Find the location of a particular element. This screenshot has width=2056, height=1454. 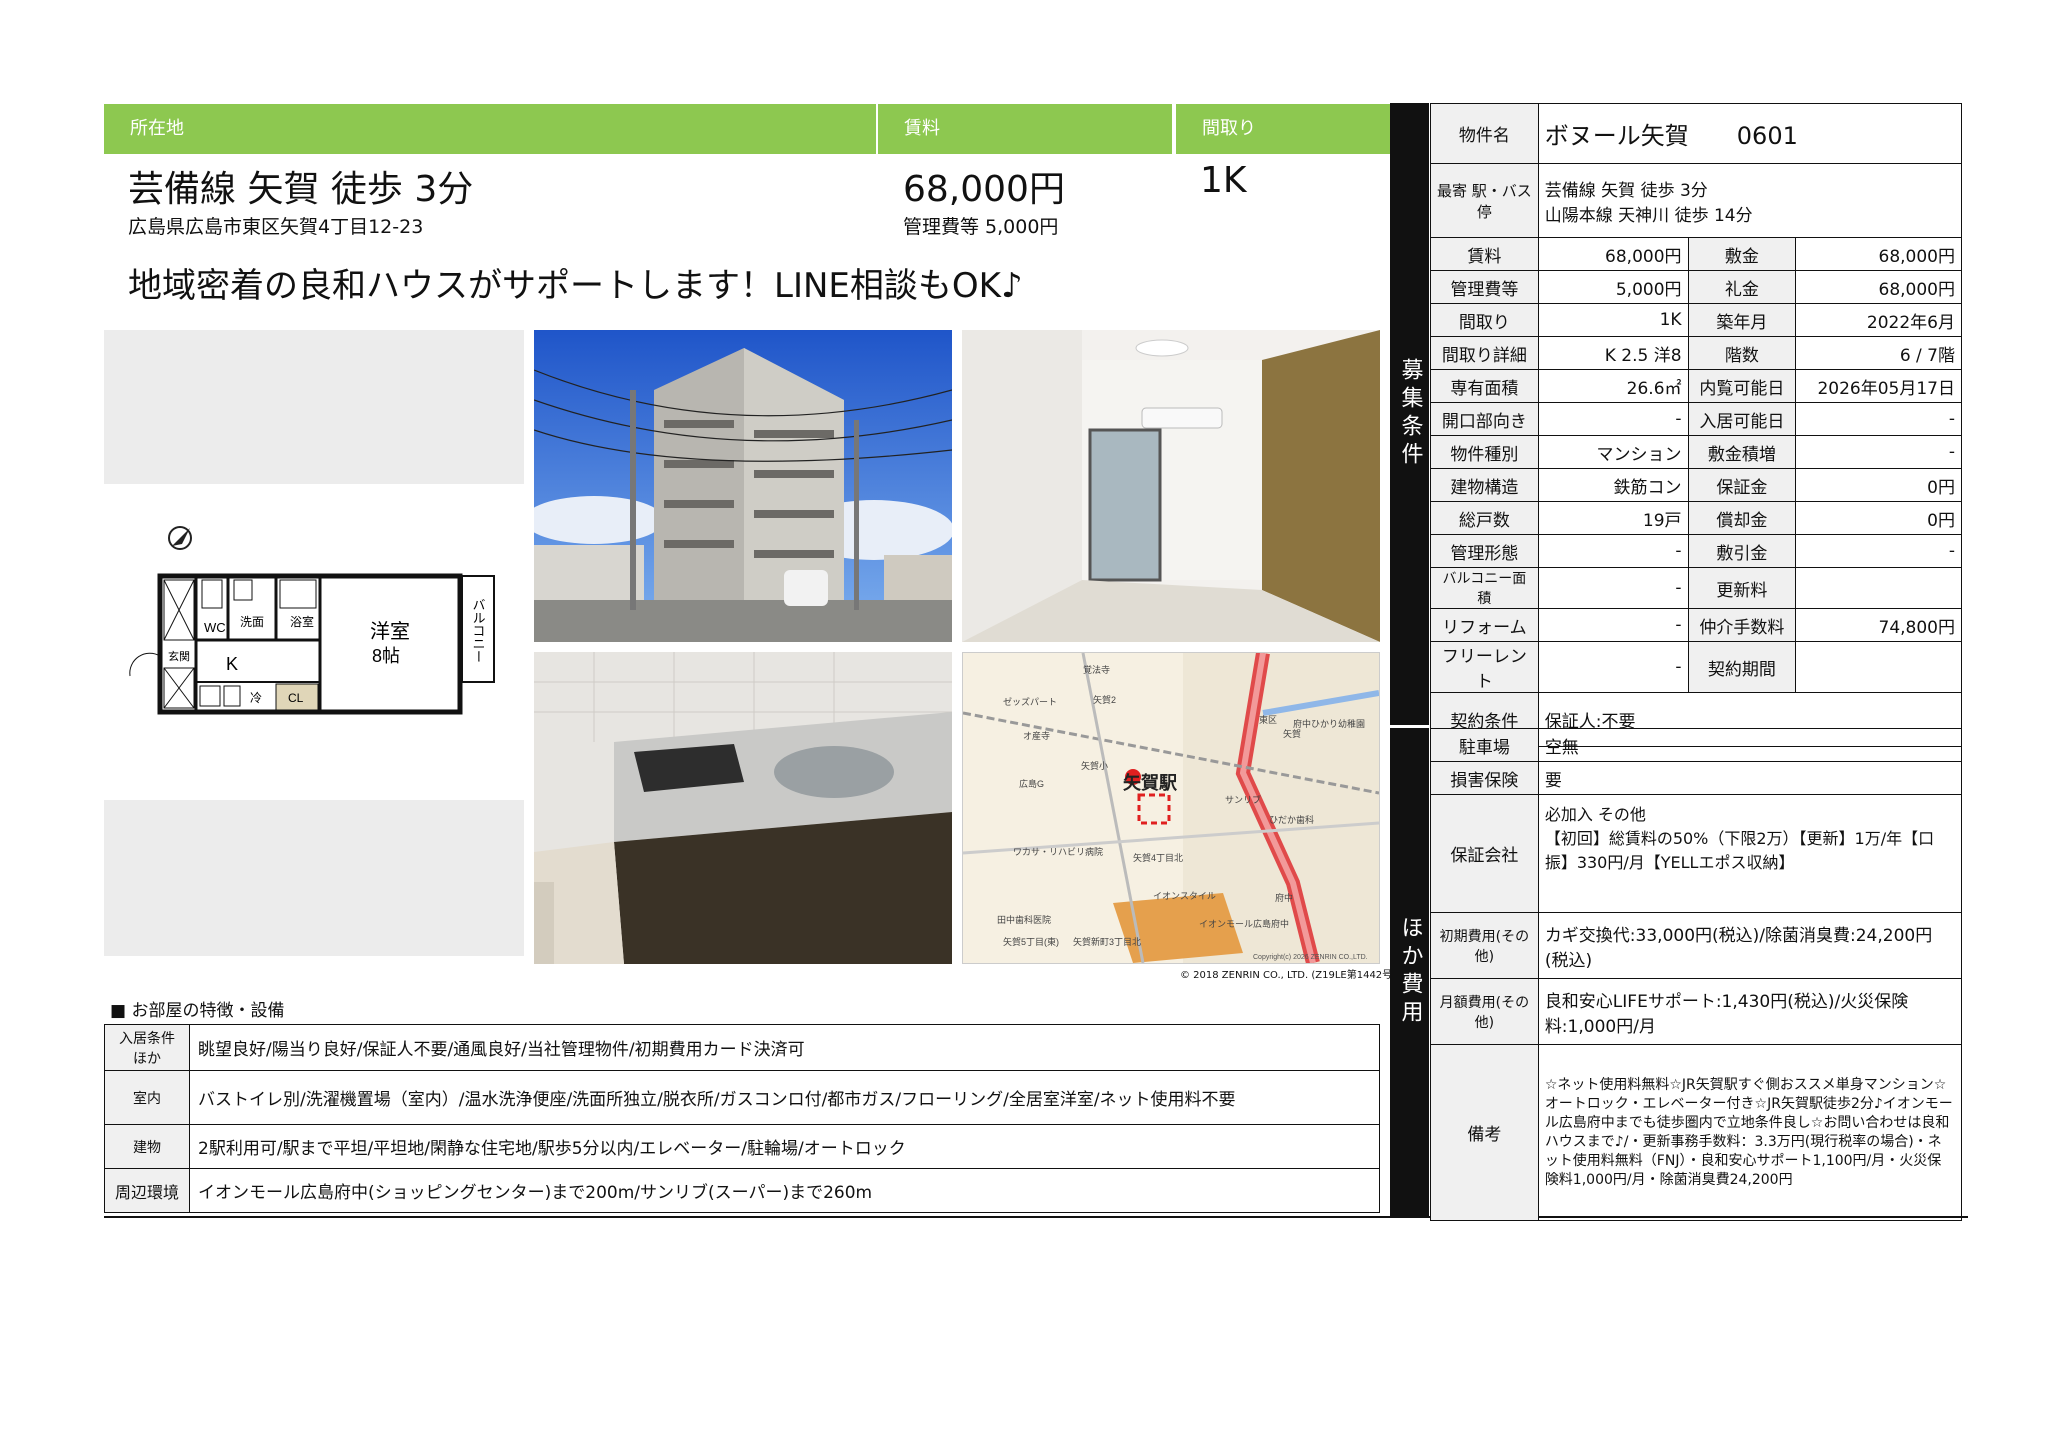

svg-text: 府中 is located at coordinates (1284, 897).